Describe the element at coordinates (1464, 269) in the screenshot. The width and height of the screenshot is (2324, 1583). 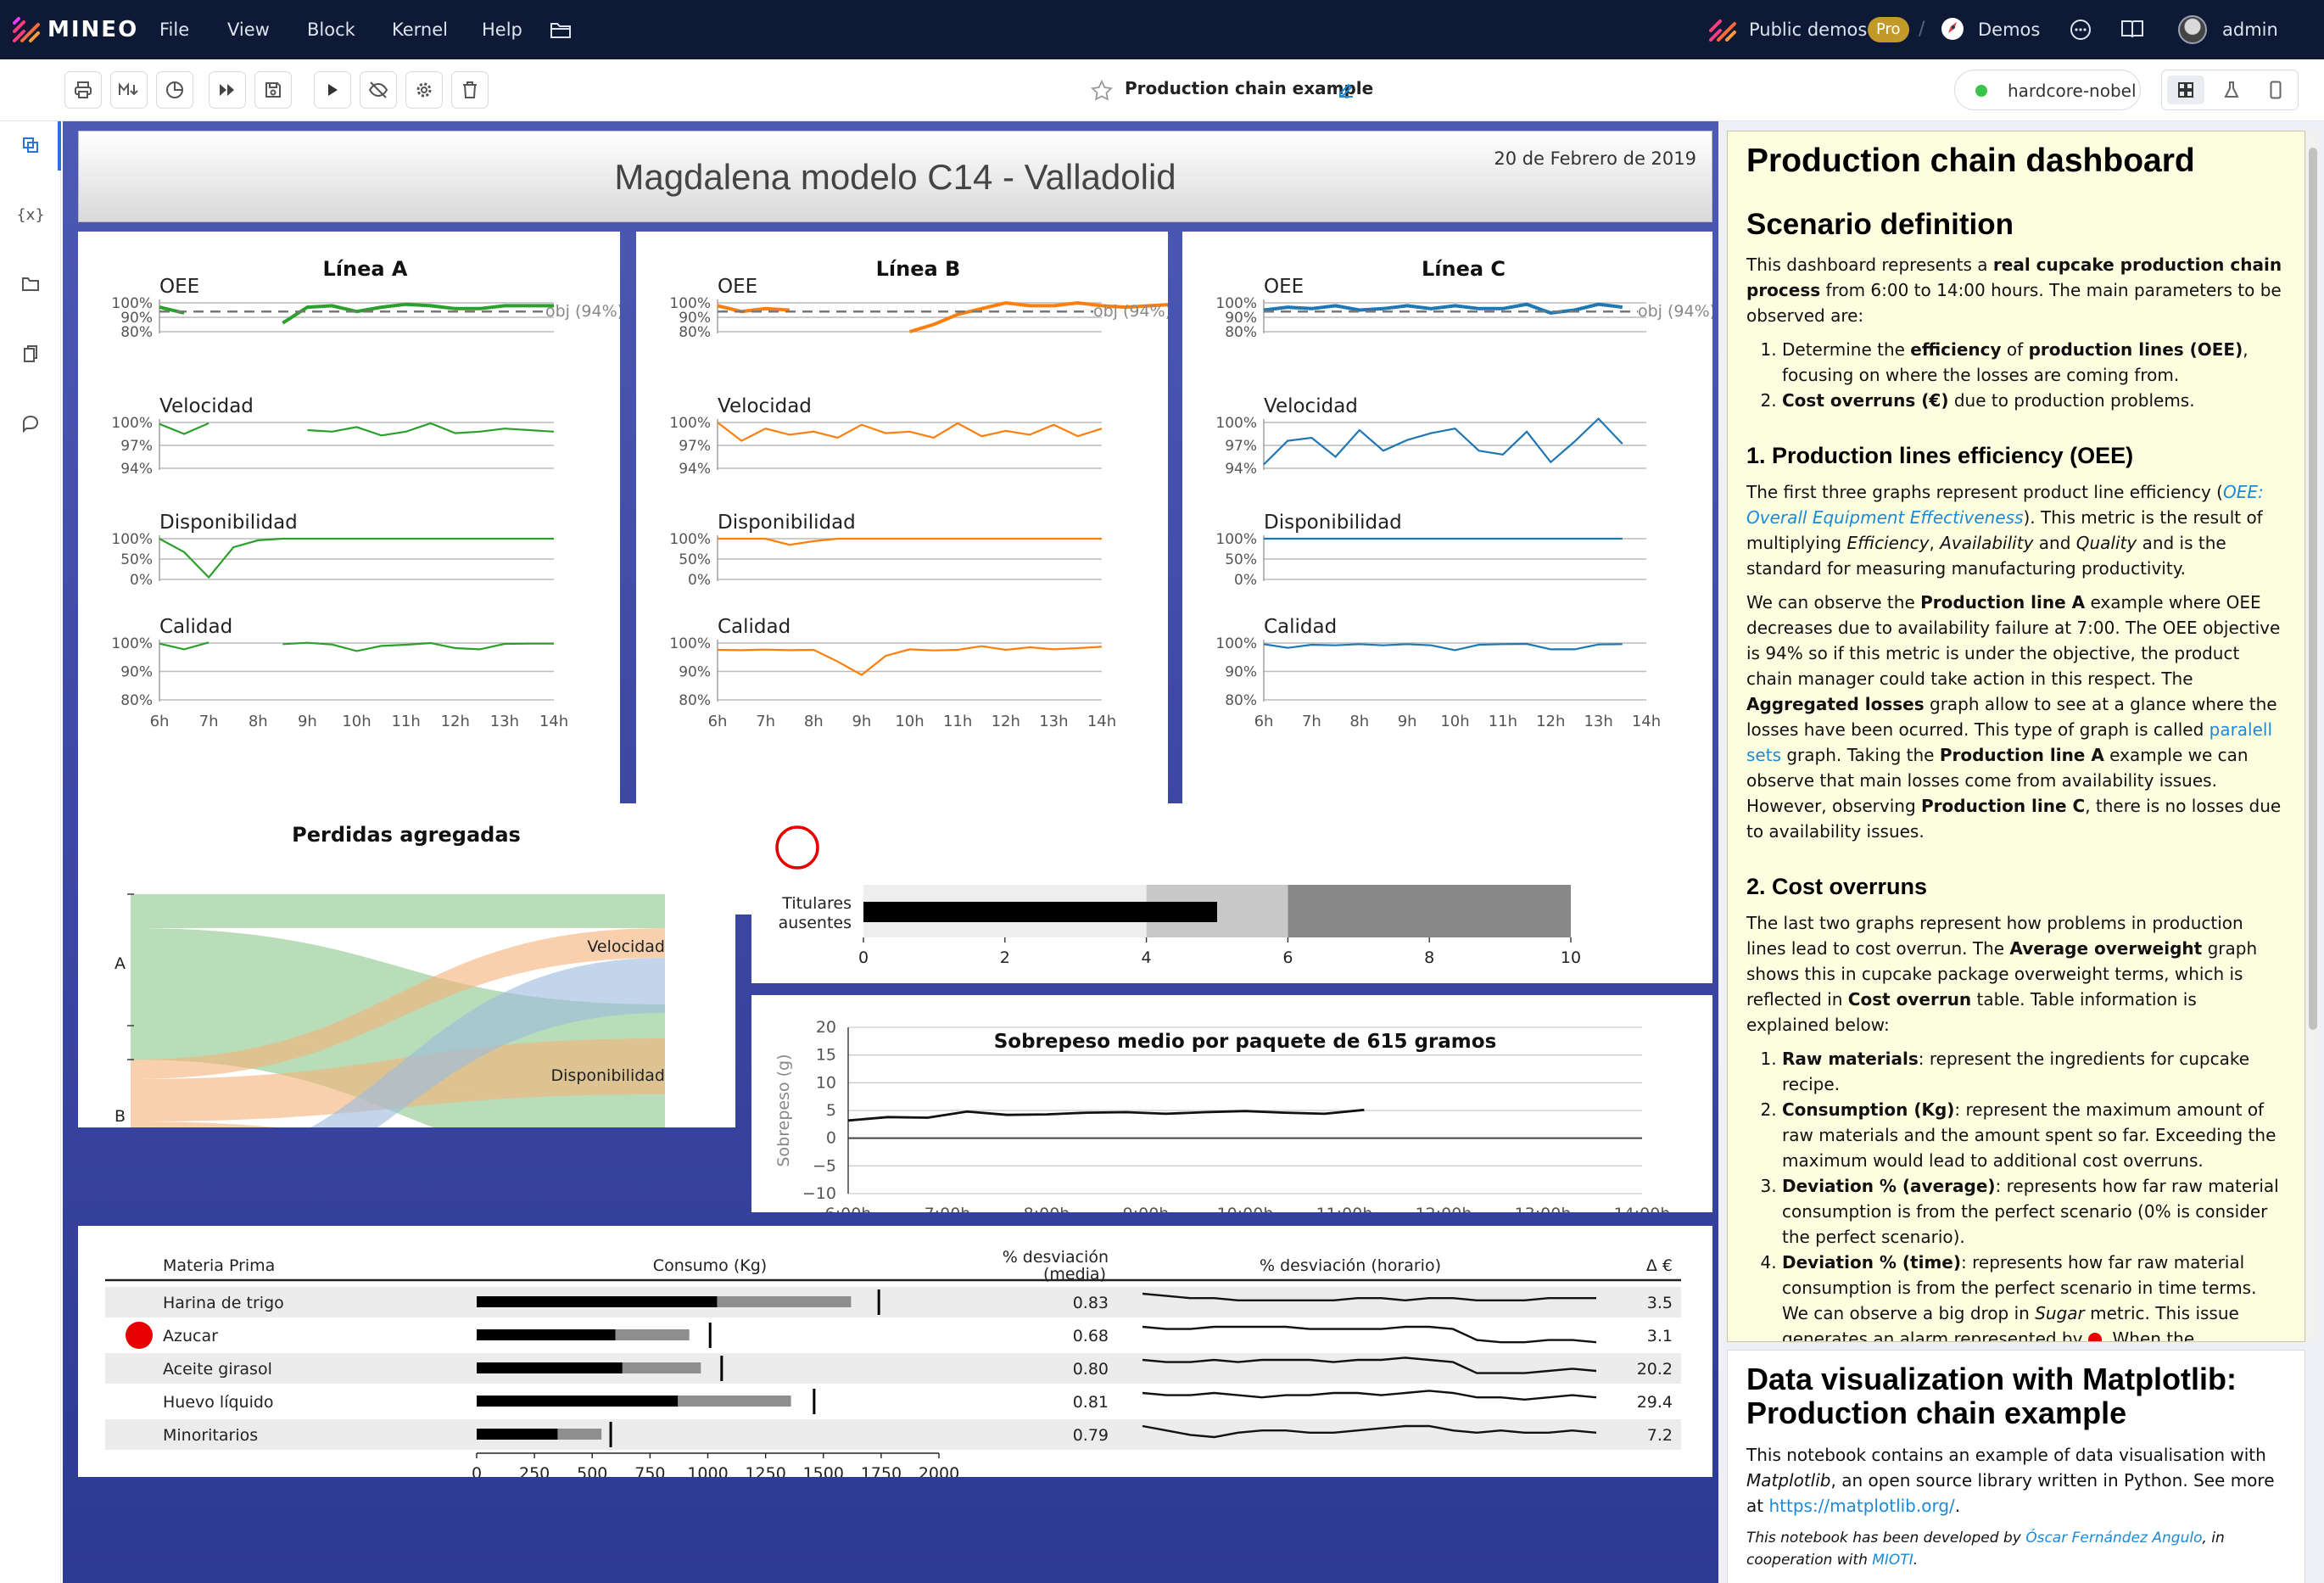
I see `line-title: Línea C` at that location.